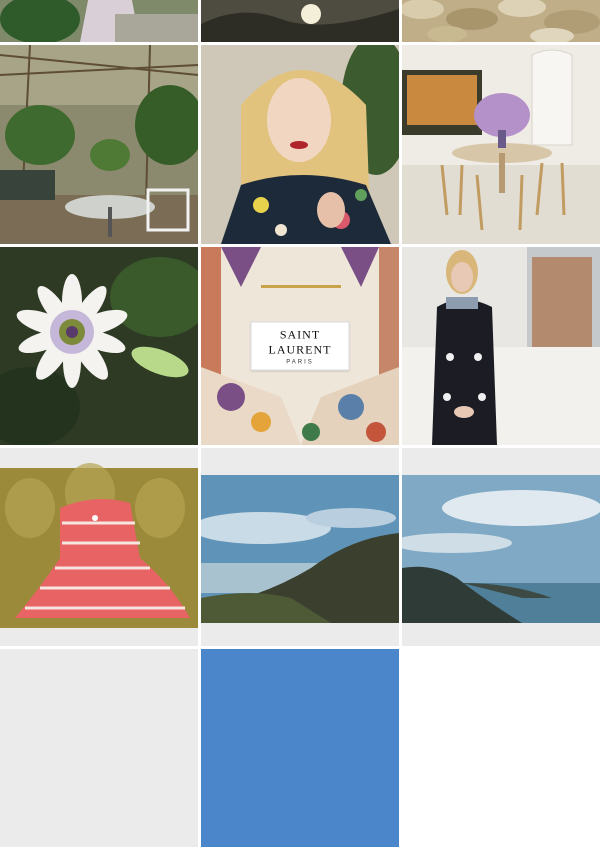  I want to click on blank-right-image, so click(501, 748).